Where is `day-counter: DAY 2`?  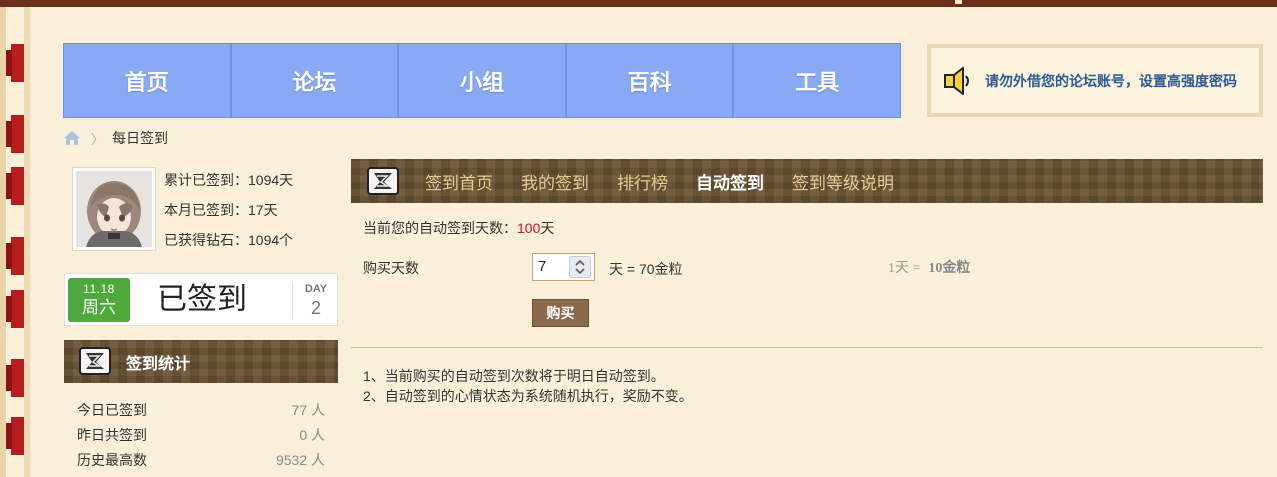
day-counter: DAY 2 is located at coordinates (316, 301).